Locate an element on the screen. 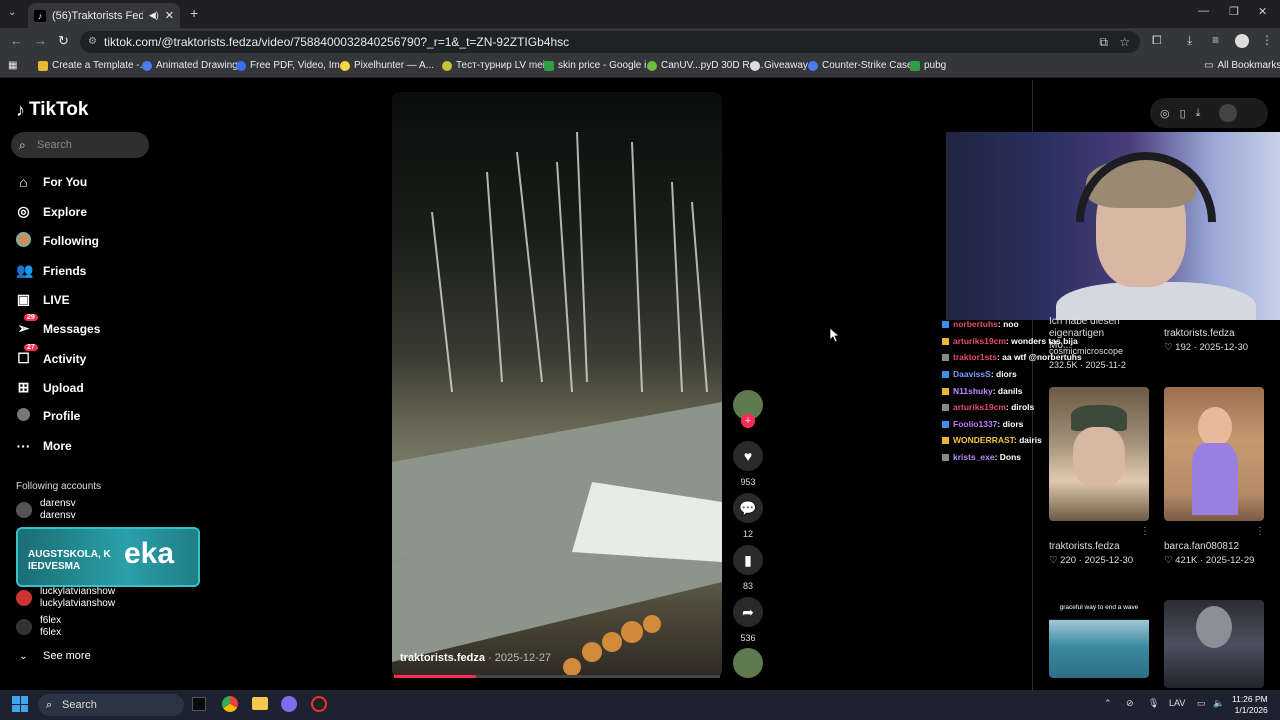  tiktok-logo: ♪ TikTok is located at coordinates (52, 110).